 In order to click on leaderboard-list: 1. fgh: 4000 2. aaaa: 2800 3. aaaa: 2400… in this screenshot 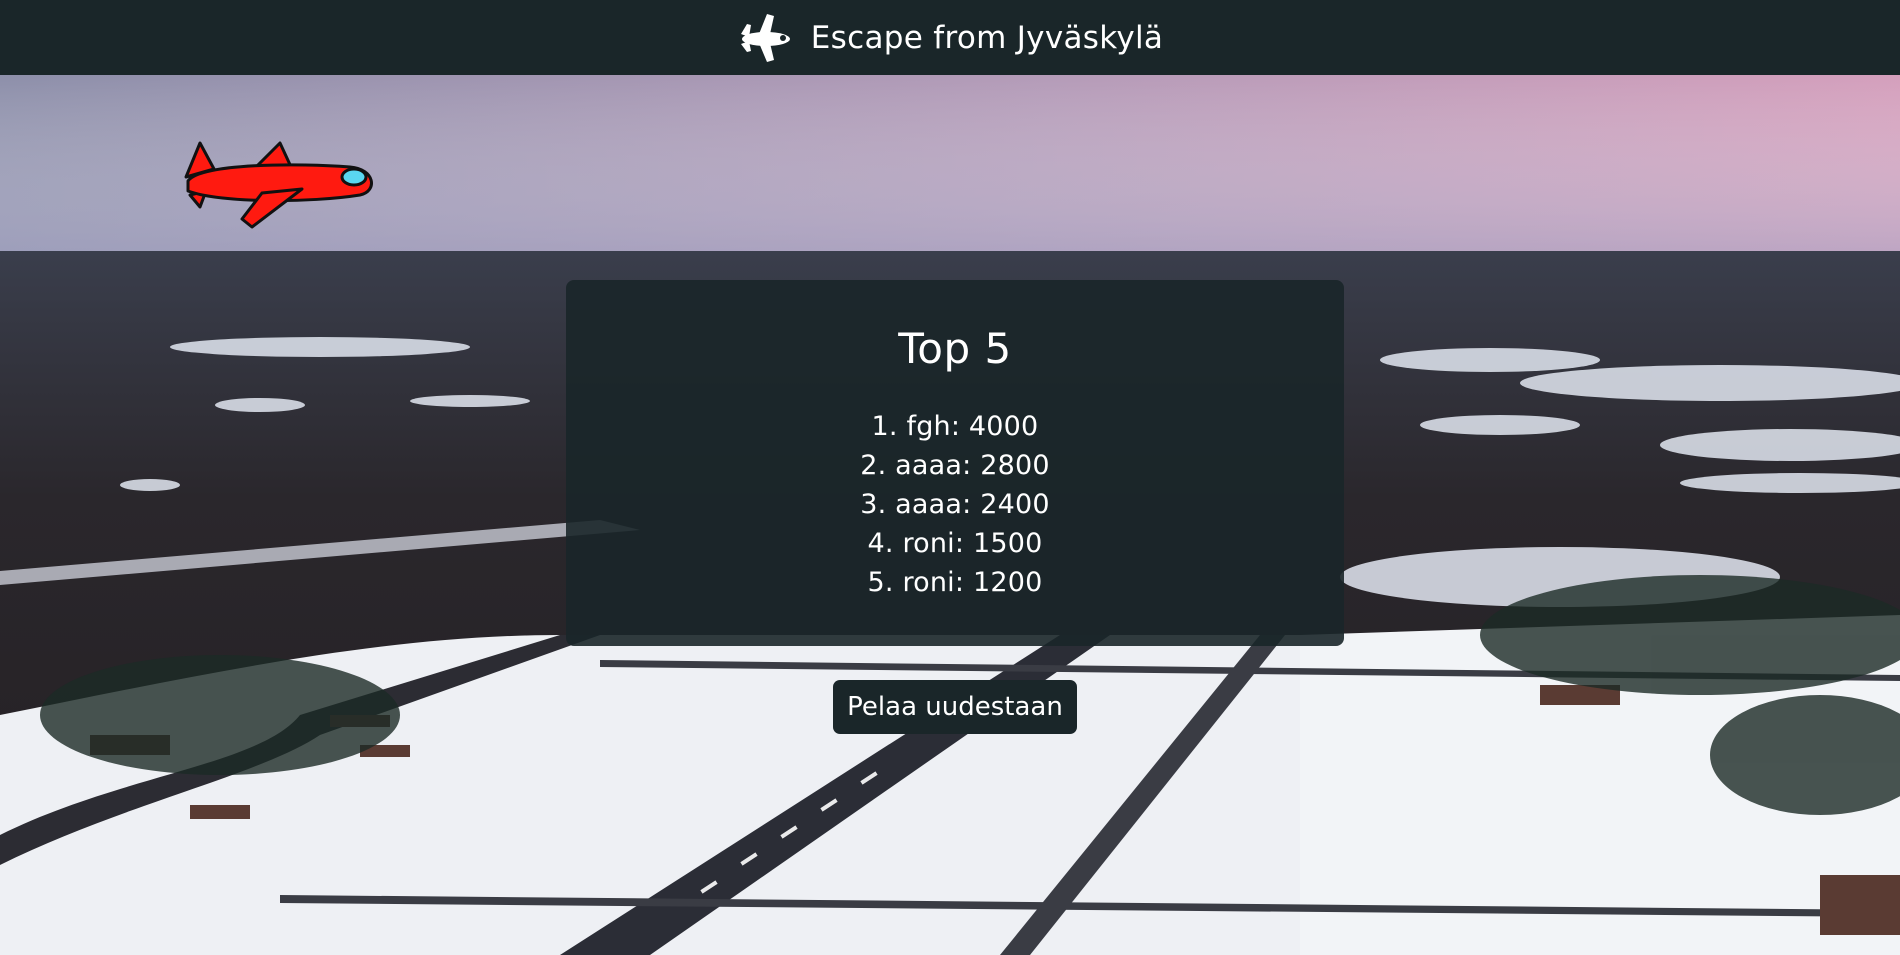, I will do `click(955, 504)`.